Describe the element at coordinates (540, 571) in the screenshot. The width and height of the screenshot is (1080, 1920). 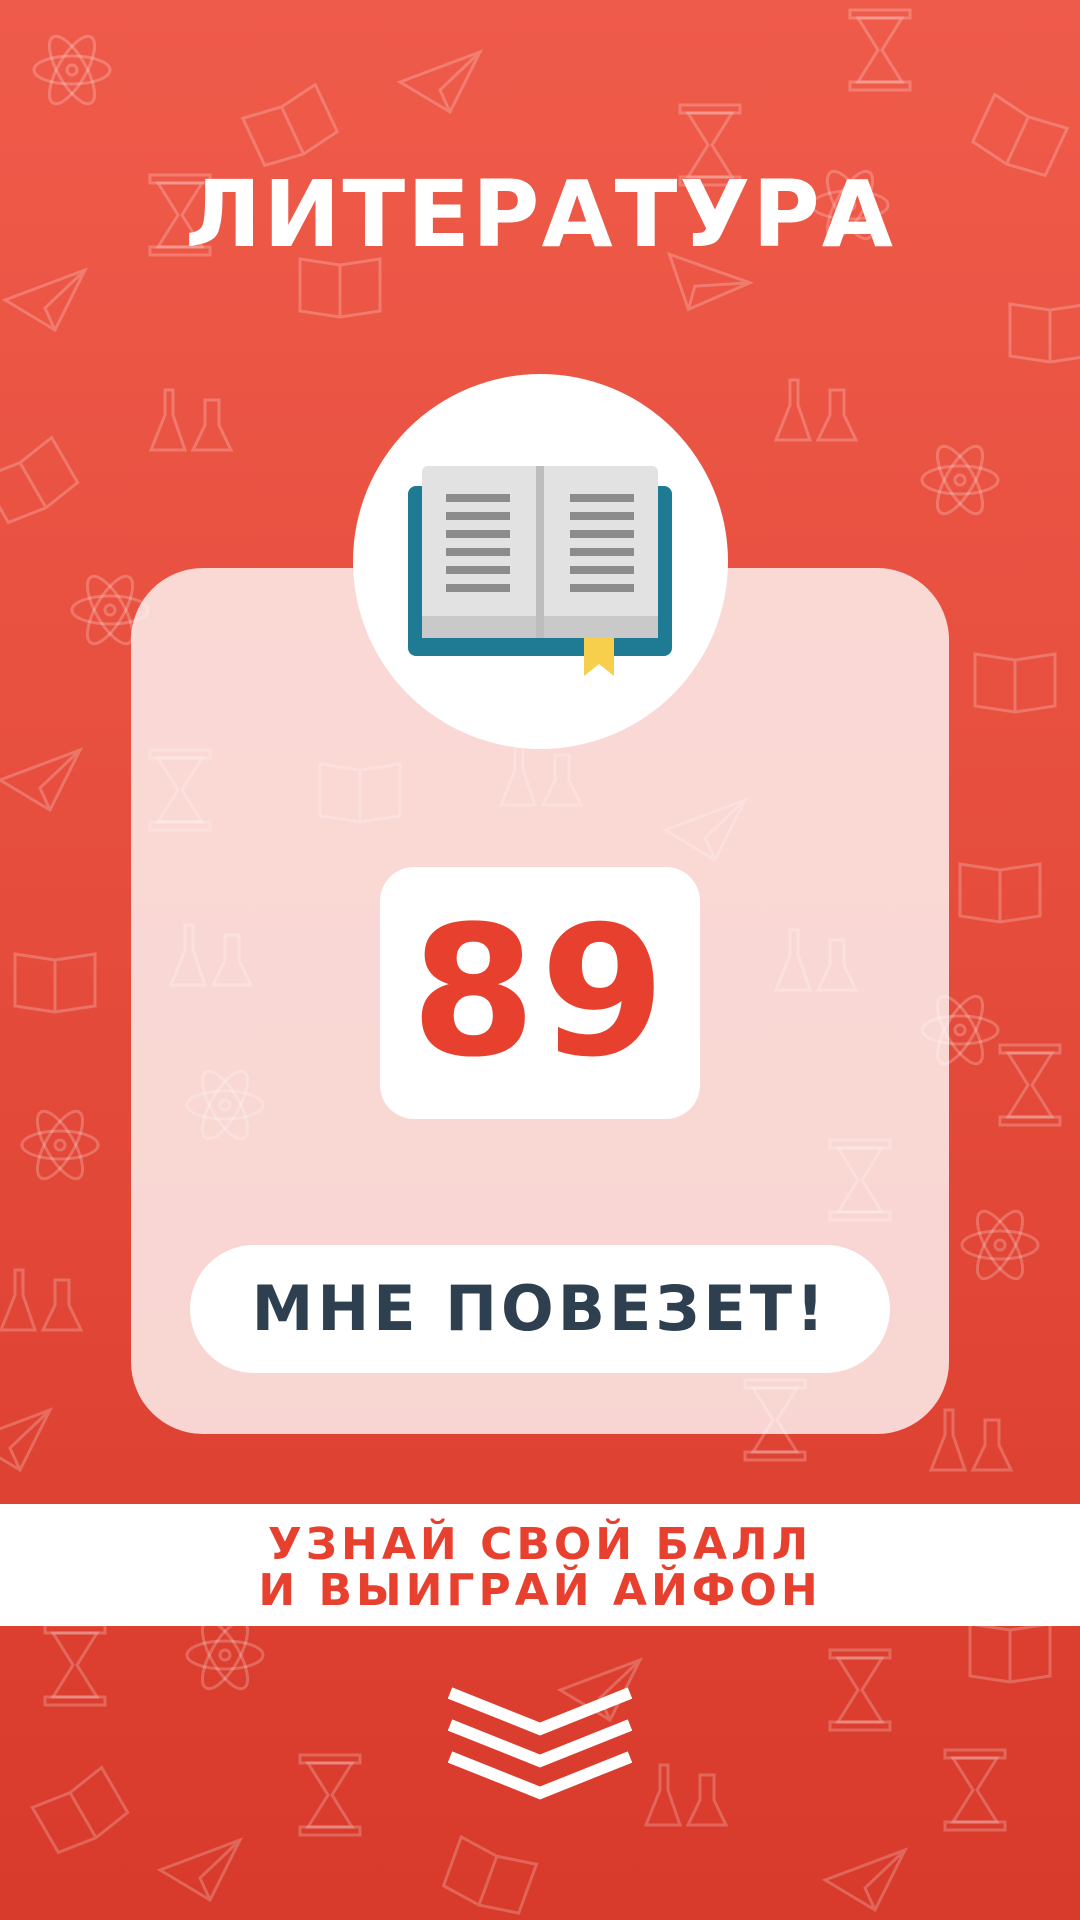
I see `open-book-icon` at that location.